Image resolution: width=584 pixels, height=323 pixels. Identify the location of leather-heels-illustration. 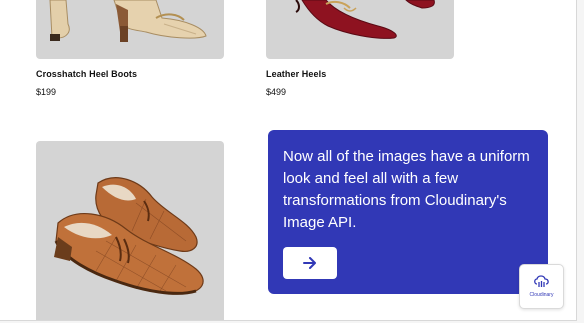
(365, 19).